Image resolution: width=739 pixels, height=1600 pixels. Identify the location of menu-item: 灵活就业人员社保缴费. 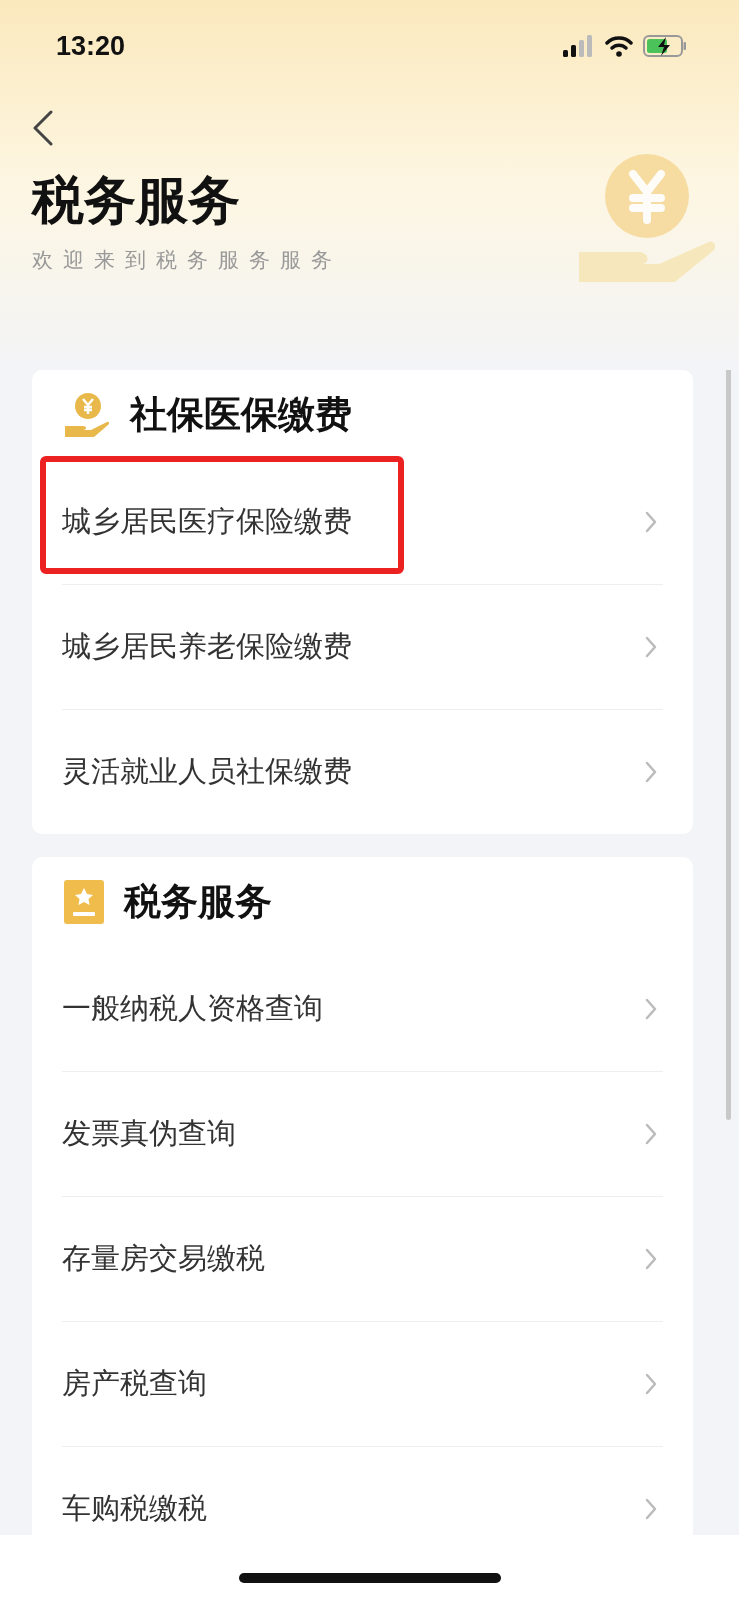
(362, 772).